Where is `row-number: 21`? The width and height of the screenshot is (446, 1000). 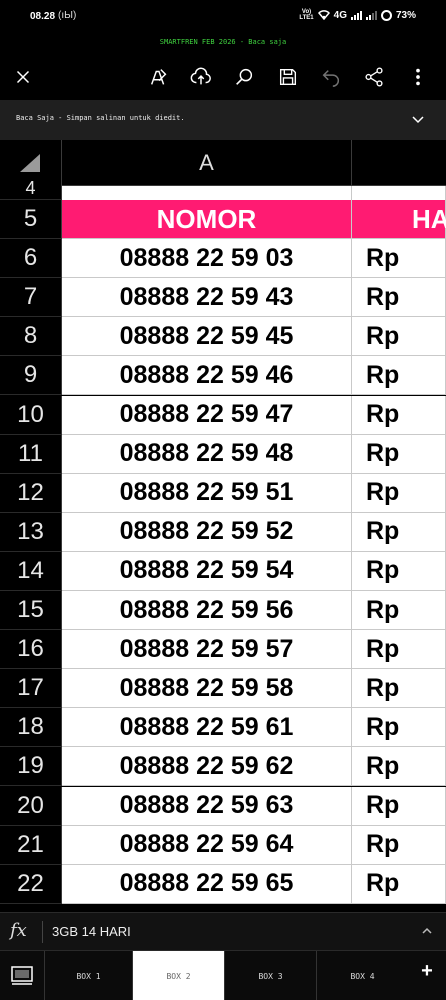 row-number: 21 is located at coordinates (31, 845).